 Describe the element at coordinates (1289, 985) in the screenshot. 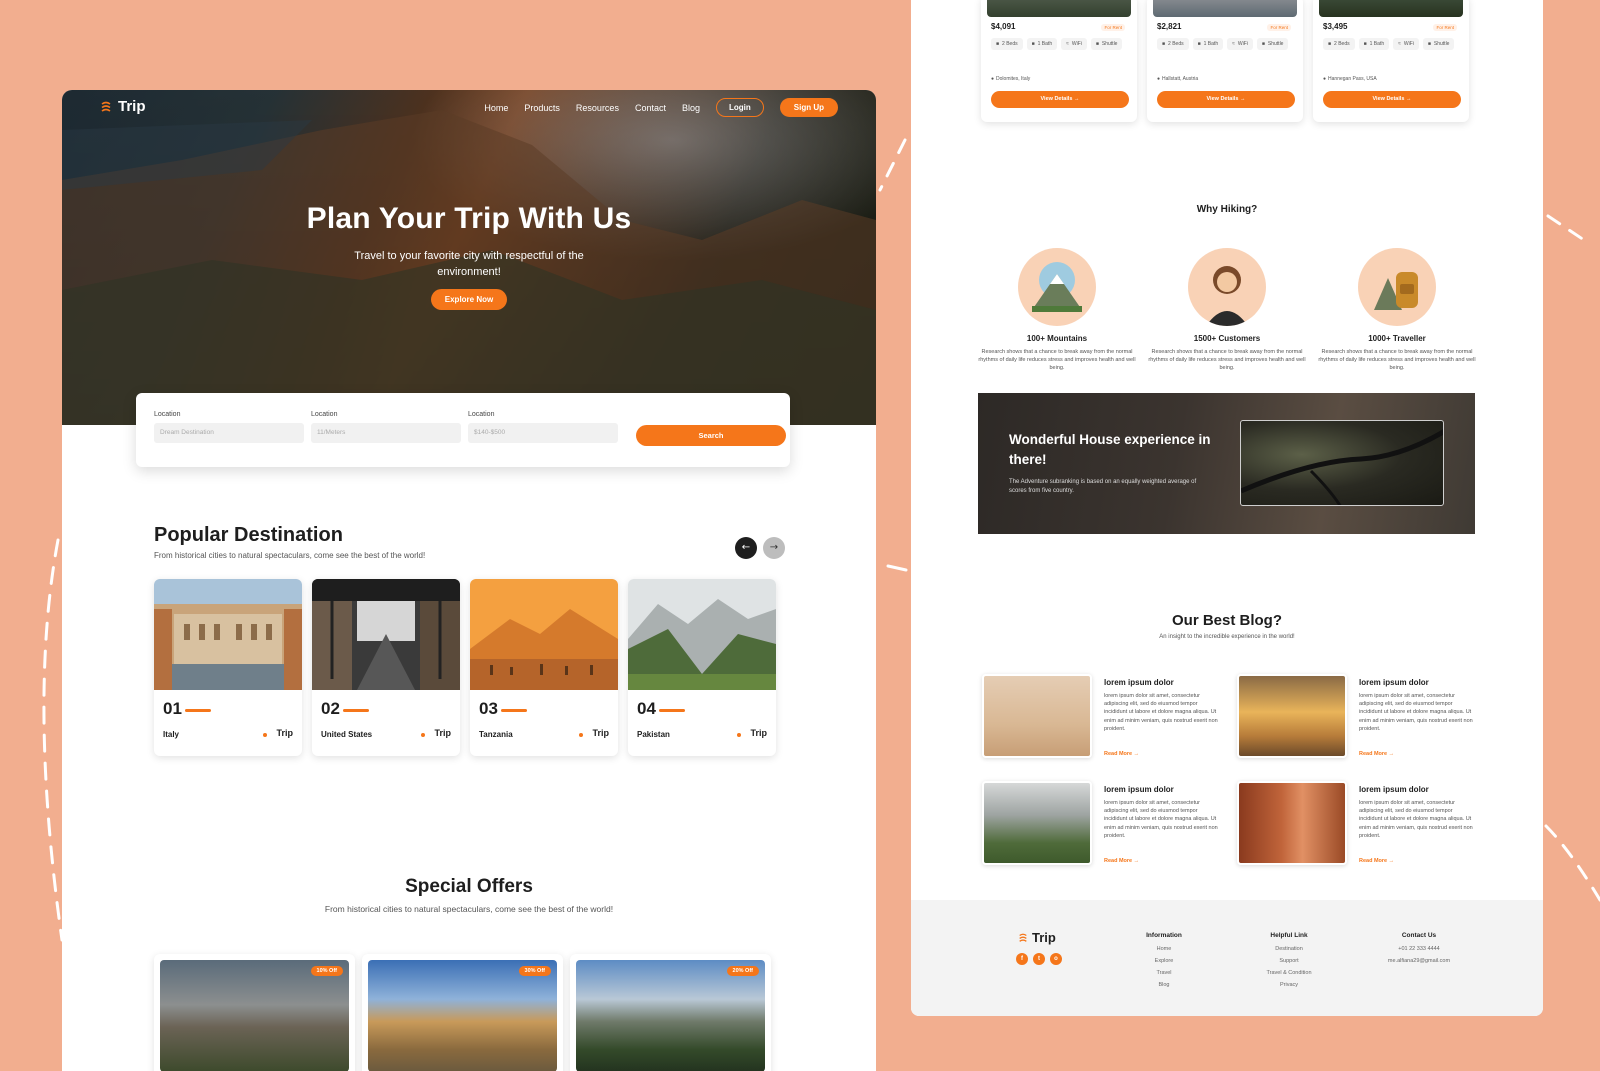

I see `footer-link: Privacy` at that location.